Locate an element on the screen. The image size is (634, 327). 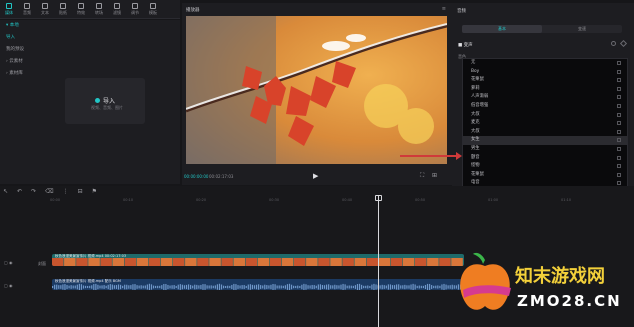
voice-option: 低音增强 is located at coordinates (545, 106).